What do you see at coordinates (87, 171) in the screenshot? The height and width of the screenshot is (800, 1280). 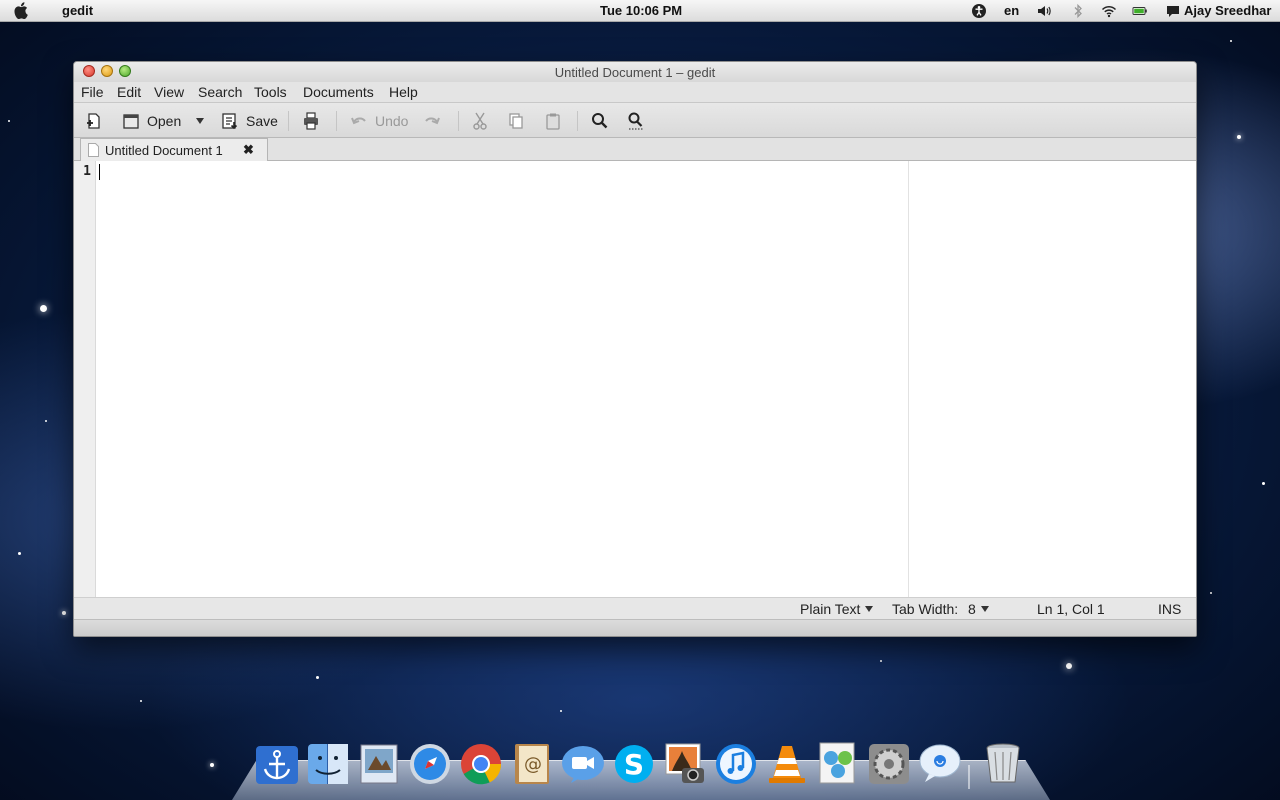 I see `line-number: 1` at bounding box center [87, 171].